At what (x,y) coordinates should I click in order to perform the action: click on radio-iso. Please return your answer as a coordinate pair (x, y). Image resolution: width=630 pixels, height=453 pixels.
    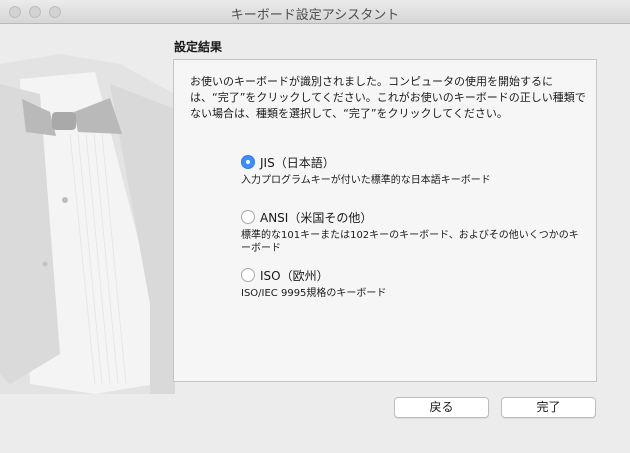
    Looking at the image, I should click on (248, 275).